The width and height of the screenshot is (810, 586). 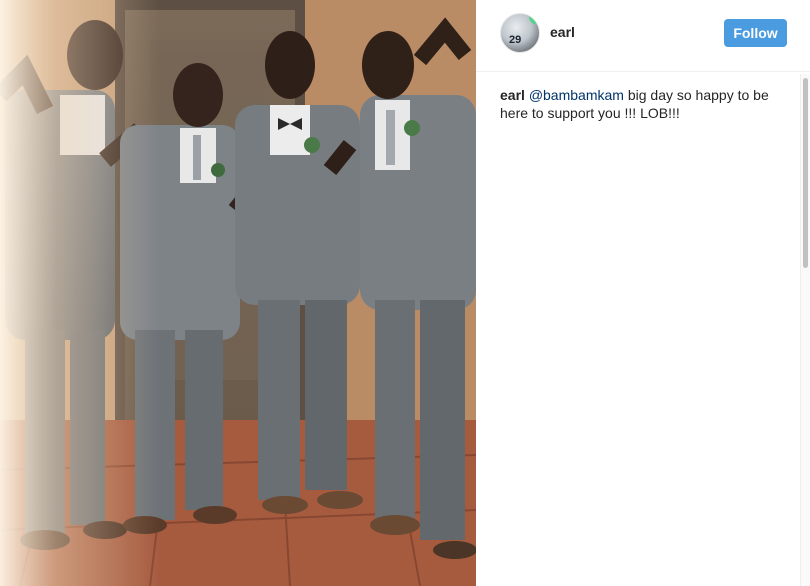 I want to click on scrollbar-thumb, so click(x=805, y=173).